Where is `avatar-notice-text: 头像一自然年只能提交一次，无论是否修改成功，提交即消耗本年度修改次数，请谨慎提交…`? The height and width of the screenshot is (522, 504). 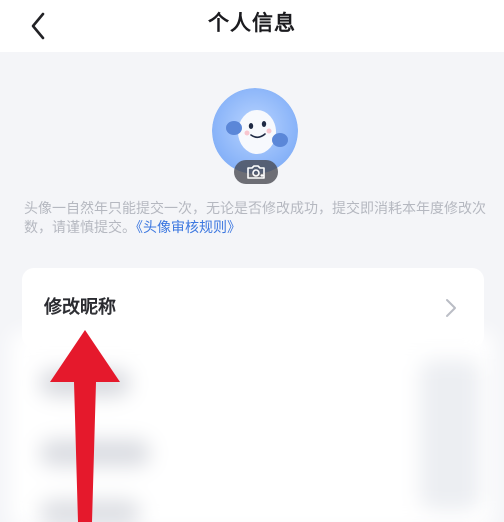
avatar-notice-text: 头像一自然年只能提交一次，无论是否修改成功，提交即消耗本年度修改次数，请谨慎提交… is located at coordinates (255, 218).